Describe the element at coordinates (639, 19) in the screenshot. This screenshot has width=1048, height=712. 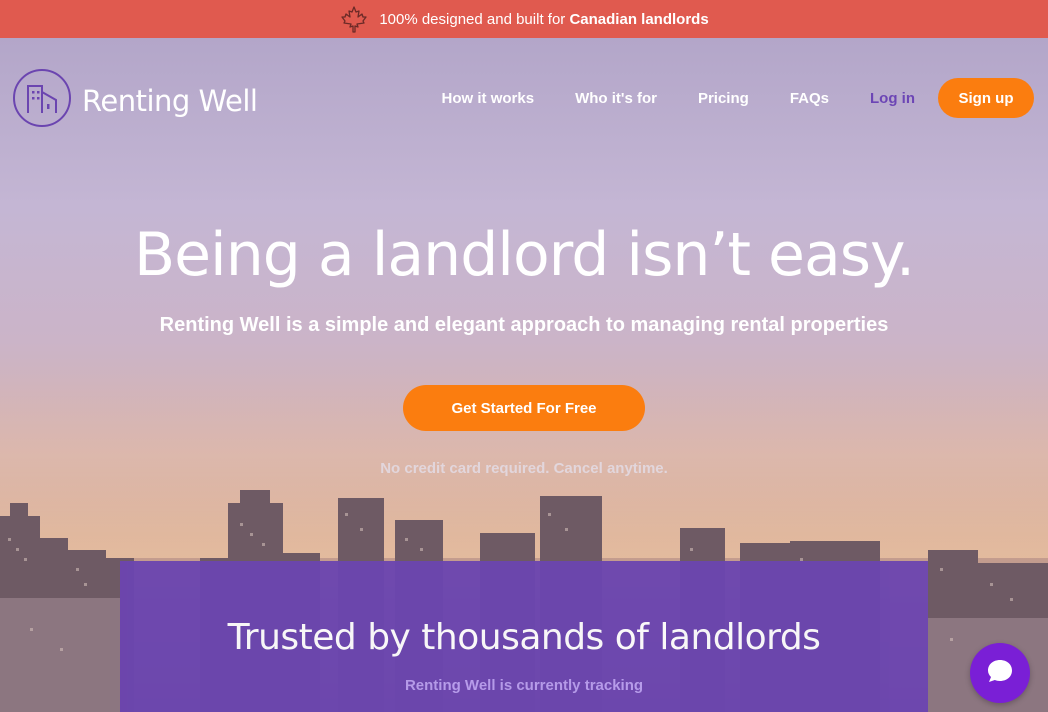
I see `banner-highlight: Canadian landlords` at that location.